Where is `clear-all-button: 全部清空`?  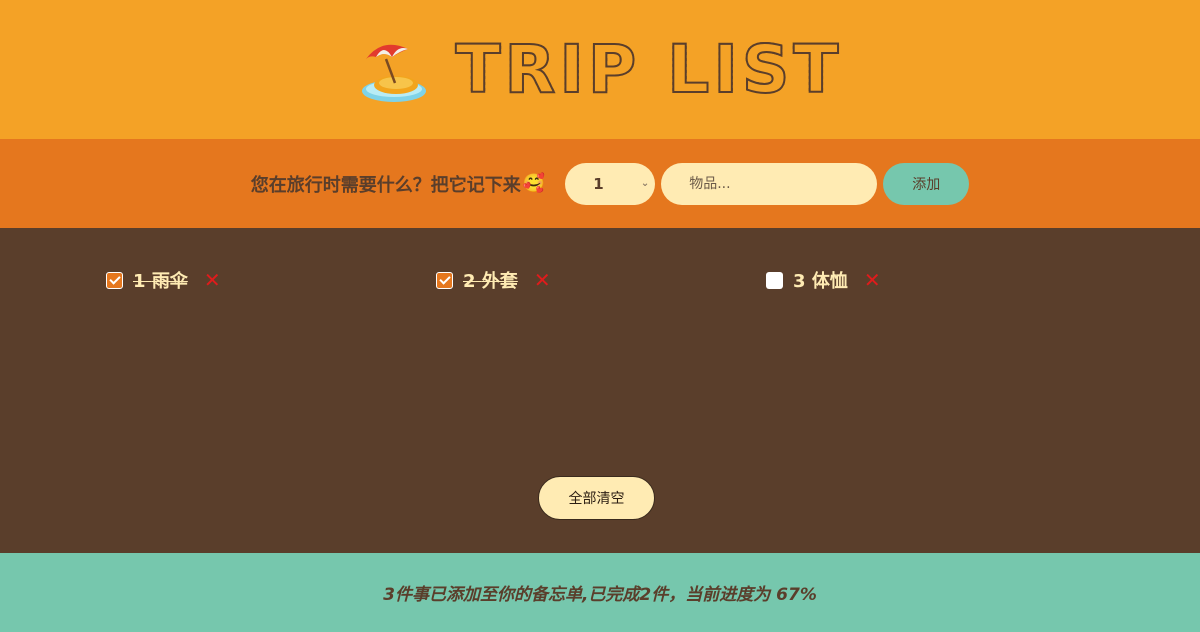 clear-all-button: 全部清空 is located at coordinates (596, 498).